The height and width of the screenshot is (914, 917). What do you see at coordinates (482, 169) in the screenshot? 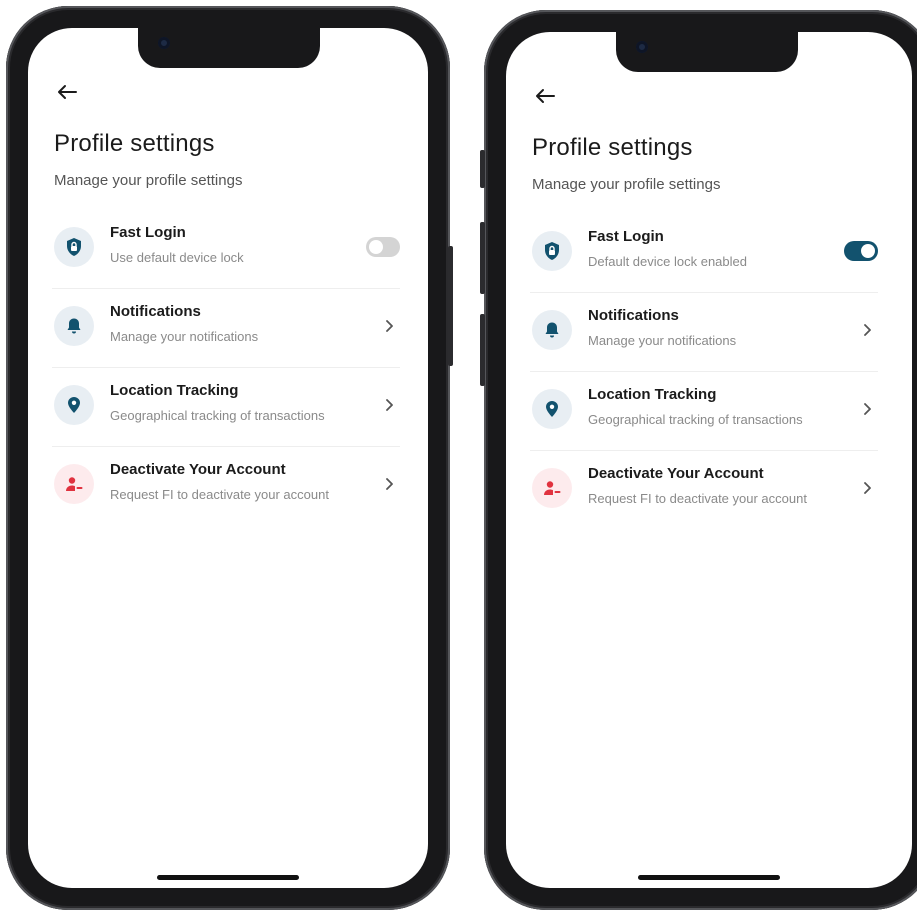
I see `silent-switch` at bounding box center [482, 169].